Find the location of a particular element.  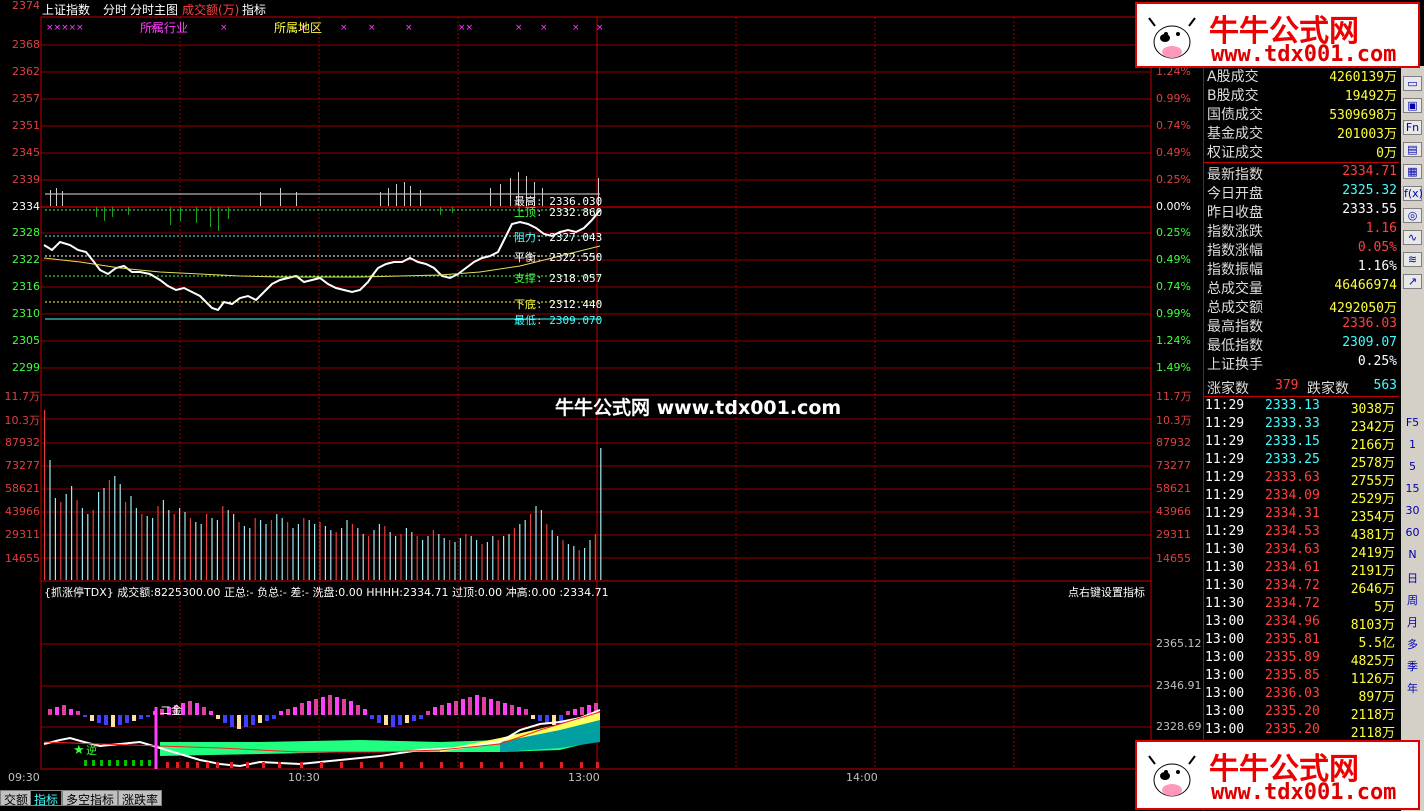

ad-banner-bottom: 牛牛公式网 www.tdx001.com is located at coordinates (1277, 775).